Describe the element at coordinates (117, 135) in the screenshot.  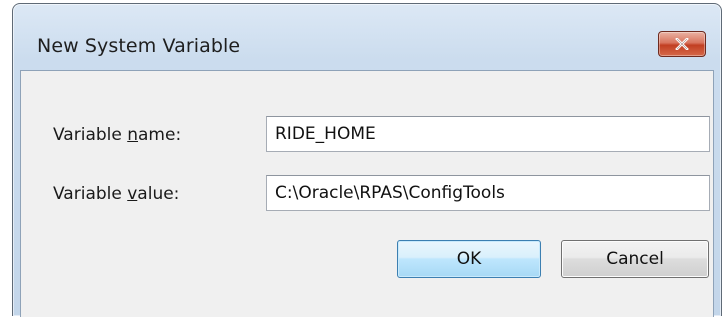
I see `variable-name-label: Variable name:` at that location.